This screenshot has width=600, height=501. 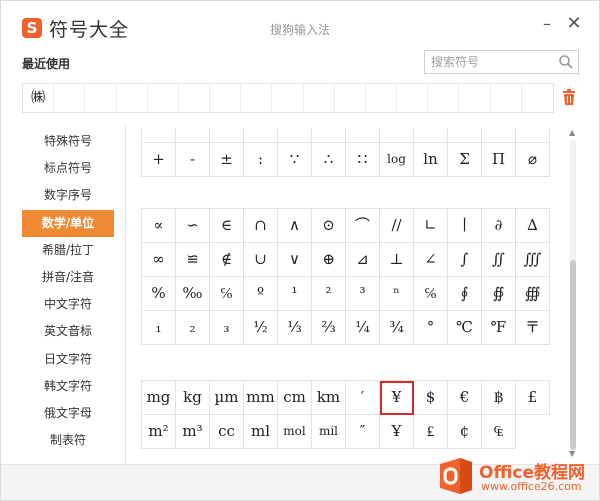 I want to click on symbol-cell: km, so click(x=329, y=398).